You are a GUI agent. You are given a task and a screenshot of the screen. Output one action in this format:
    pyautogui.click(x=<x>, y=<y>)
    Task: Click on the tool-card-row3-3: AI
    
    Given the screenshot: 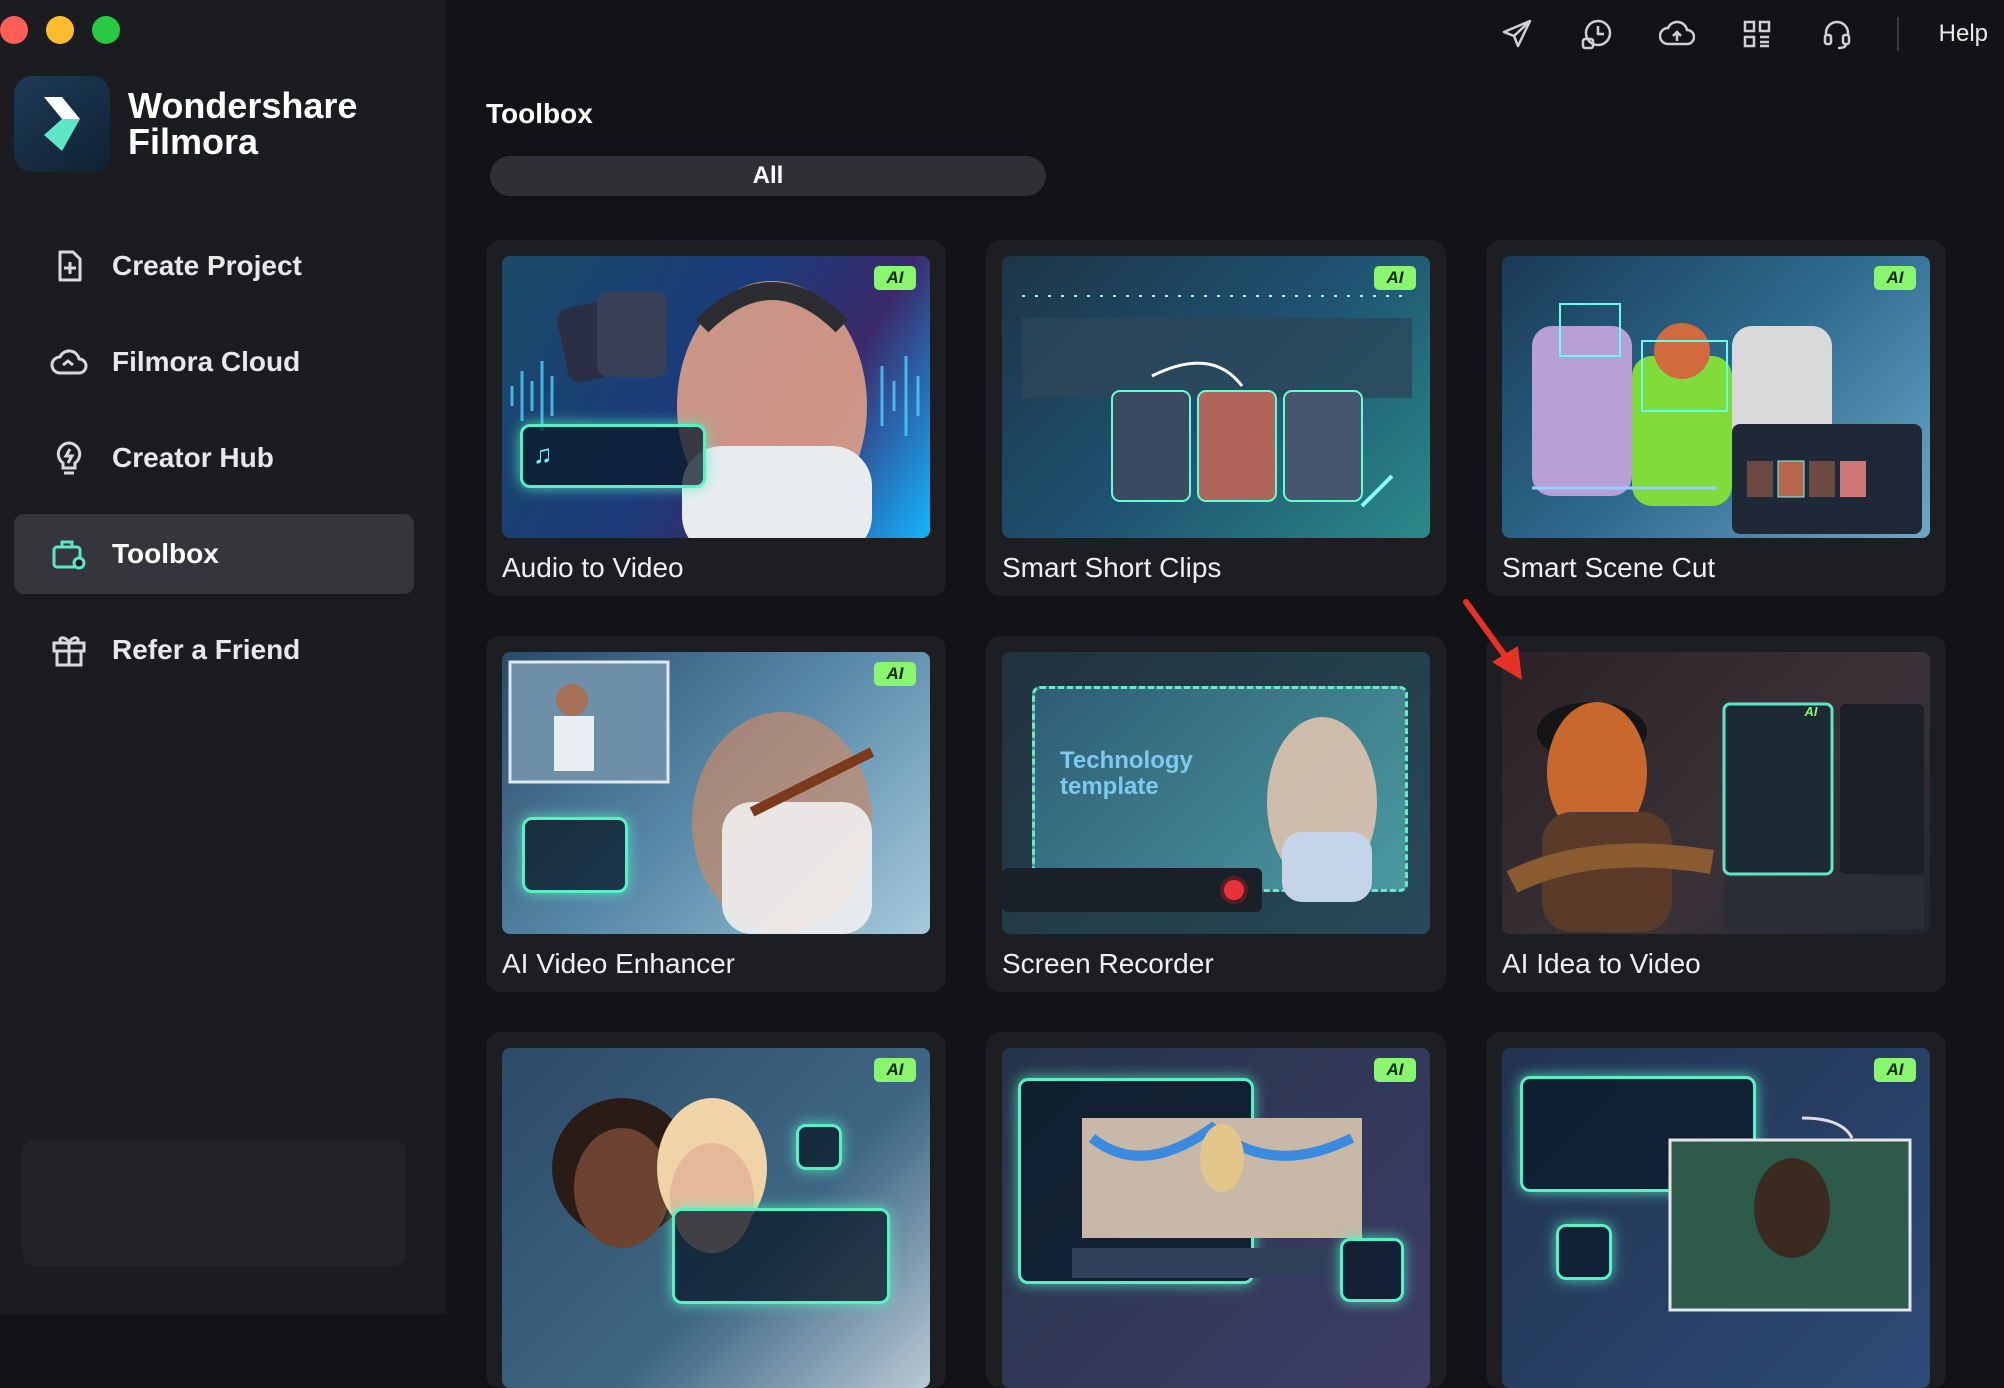 What is the action you would take?
    pyautogui.click(x=1716, y=1210)
    